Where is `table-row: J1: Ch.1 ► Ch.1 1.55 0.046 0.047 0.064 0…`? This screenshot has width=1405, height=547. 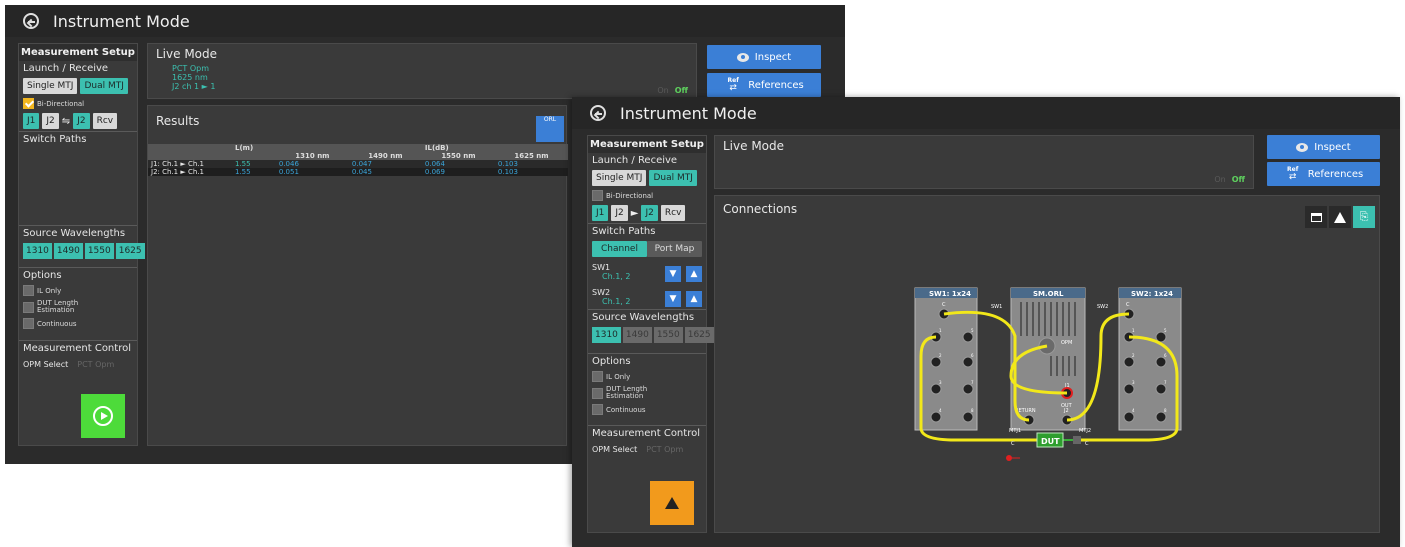 table-row: J1: Ch.1 ► Ch.1 1.55 0.046 0.047 0.064 0… is located at coordinates (358, 164).